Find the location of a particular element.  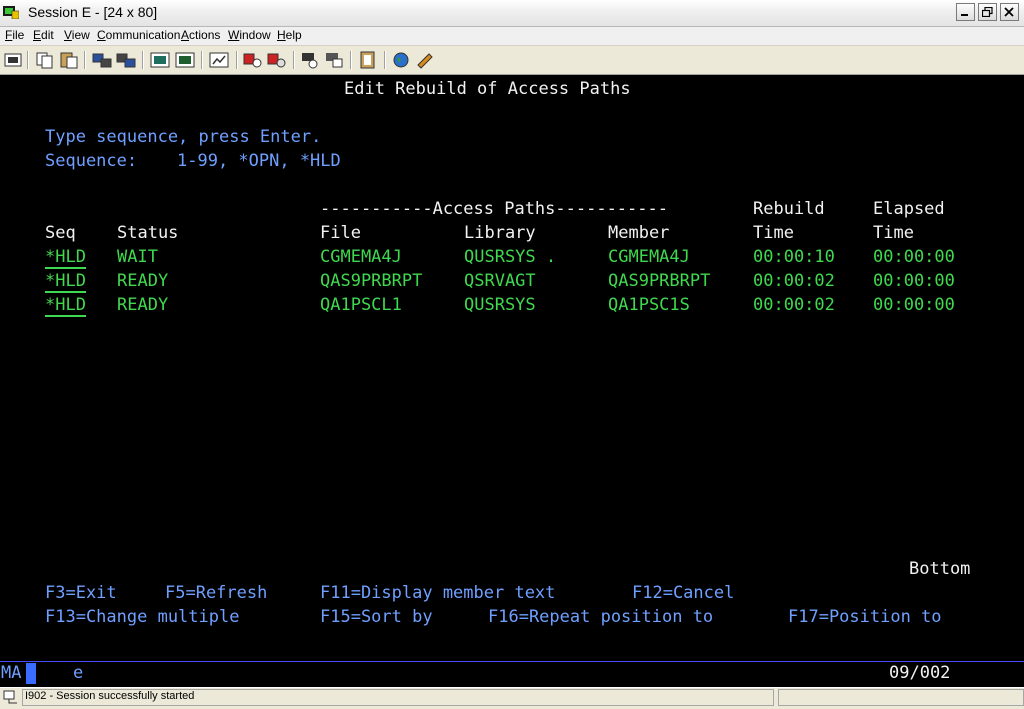

row-library: QUSRSYS is located at coordinates (500, 305).